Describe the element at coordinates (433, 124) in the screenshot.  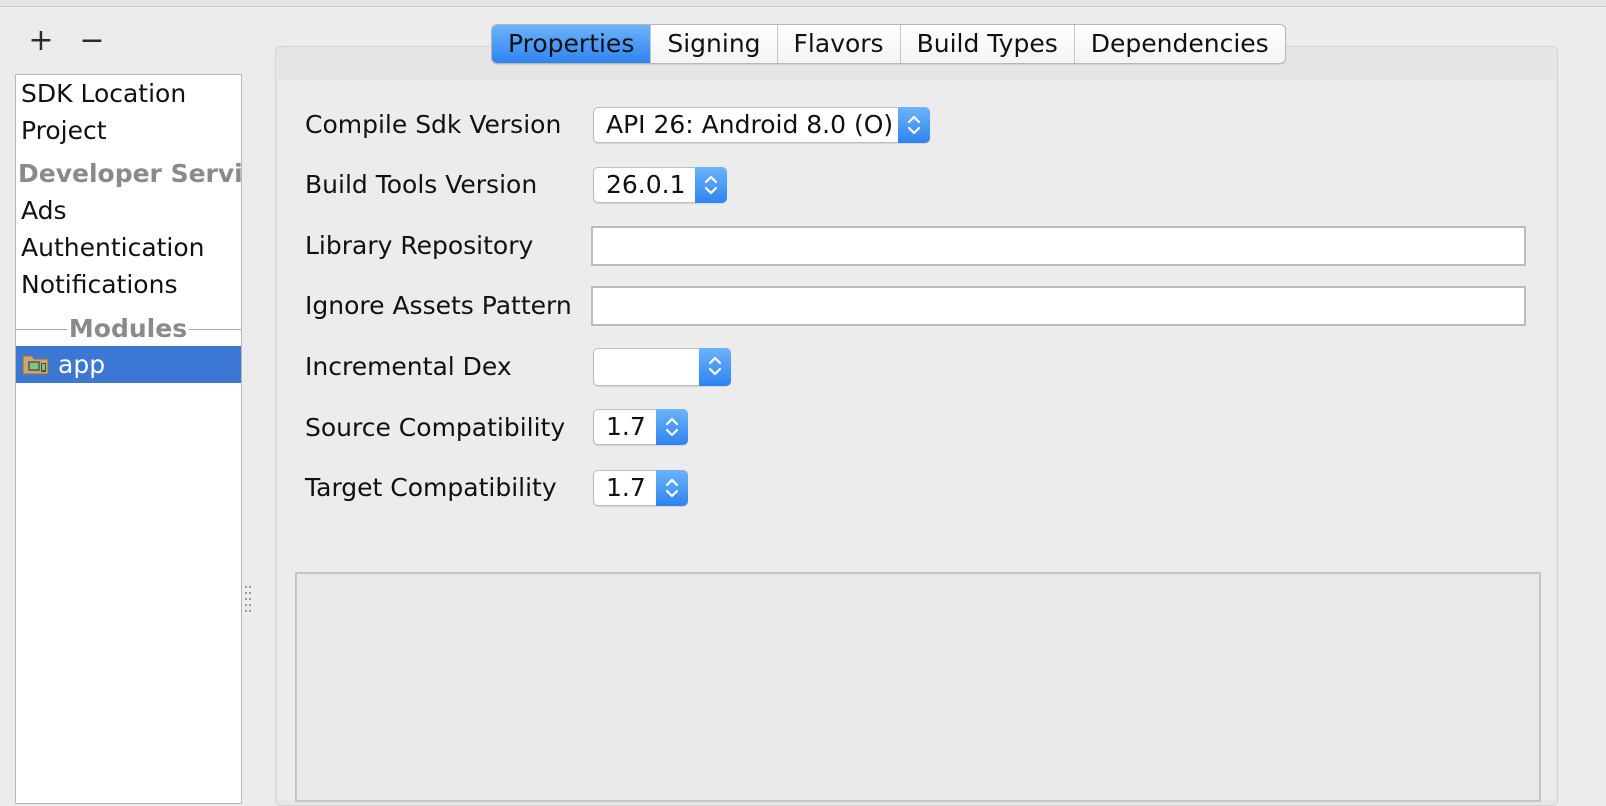
I see `compile-sdk-label: Compile Sdk Version` at that location.